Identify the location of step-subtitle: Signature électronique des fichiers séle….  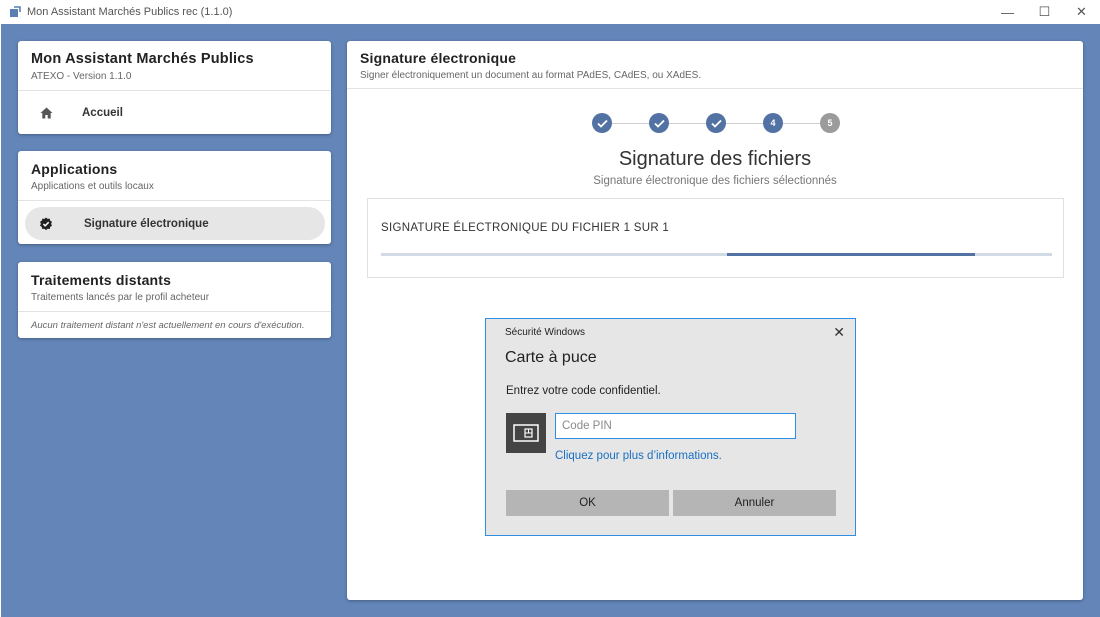
(715, 181).